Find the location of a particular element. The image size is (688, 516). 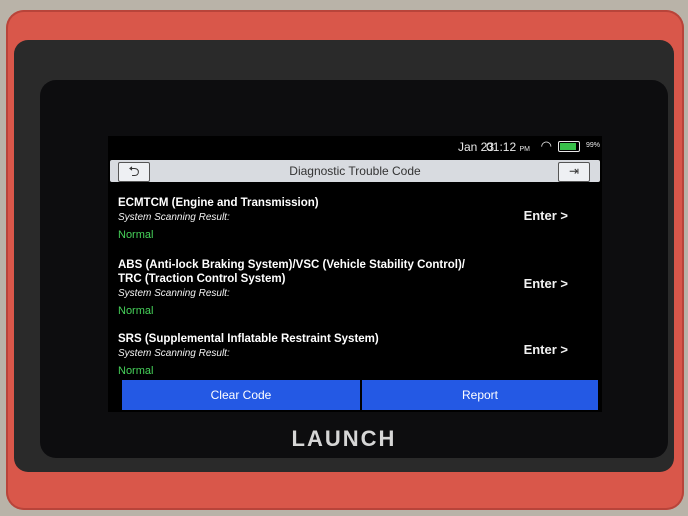

page-title: Diagnostic Trouble Code is located at coordinates (355, 171).